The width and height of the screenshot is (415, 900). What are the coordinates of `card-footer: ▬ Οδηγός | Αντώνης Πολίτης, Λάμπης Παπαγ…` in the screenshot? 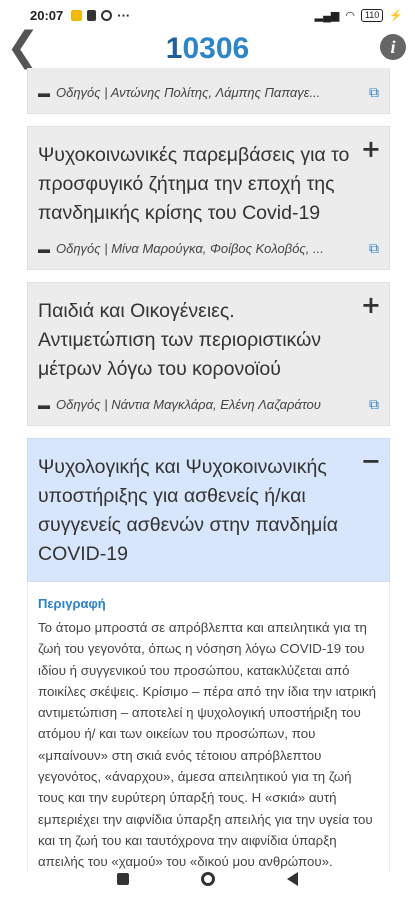 It's located at (208, 95).